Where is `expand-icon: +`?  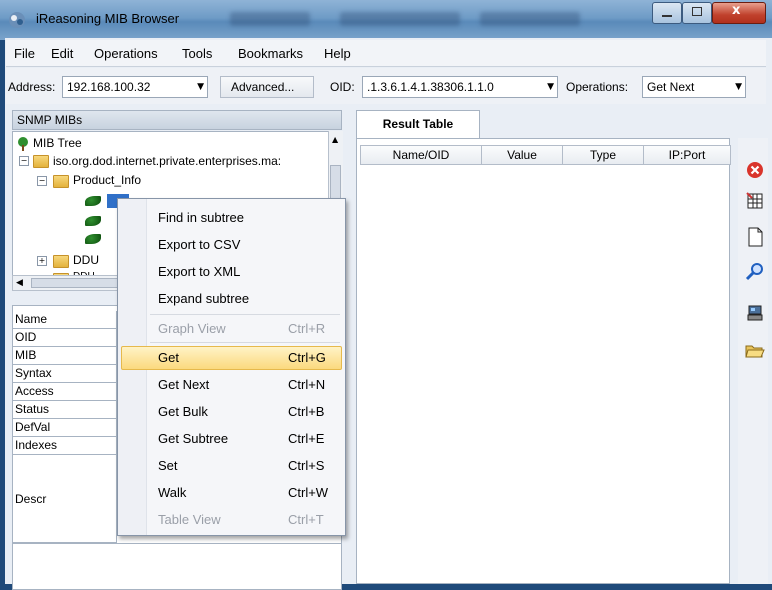 expand-icon: + is located at coordinates (42, 261).